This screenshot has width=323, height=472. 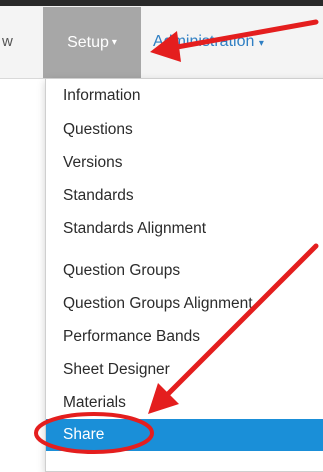 I want to click on menu-item-performance-bands: Performance Bands, so click(x=184, y=337).